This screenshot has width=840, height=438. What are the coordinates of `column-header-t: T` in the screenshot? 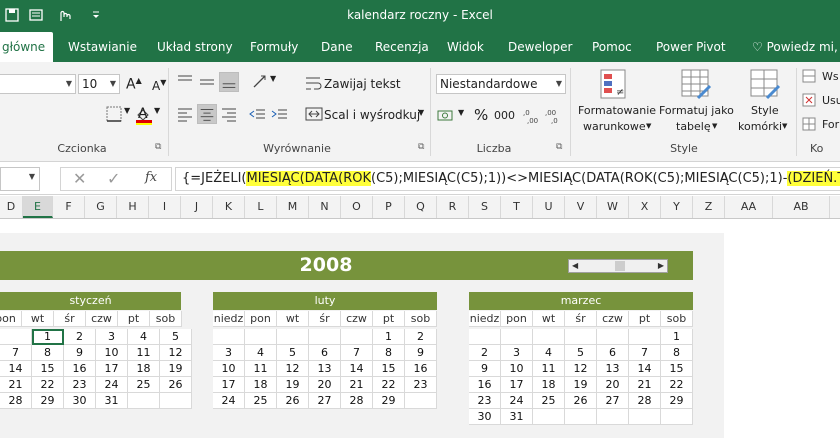 It's located at (517, 207).